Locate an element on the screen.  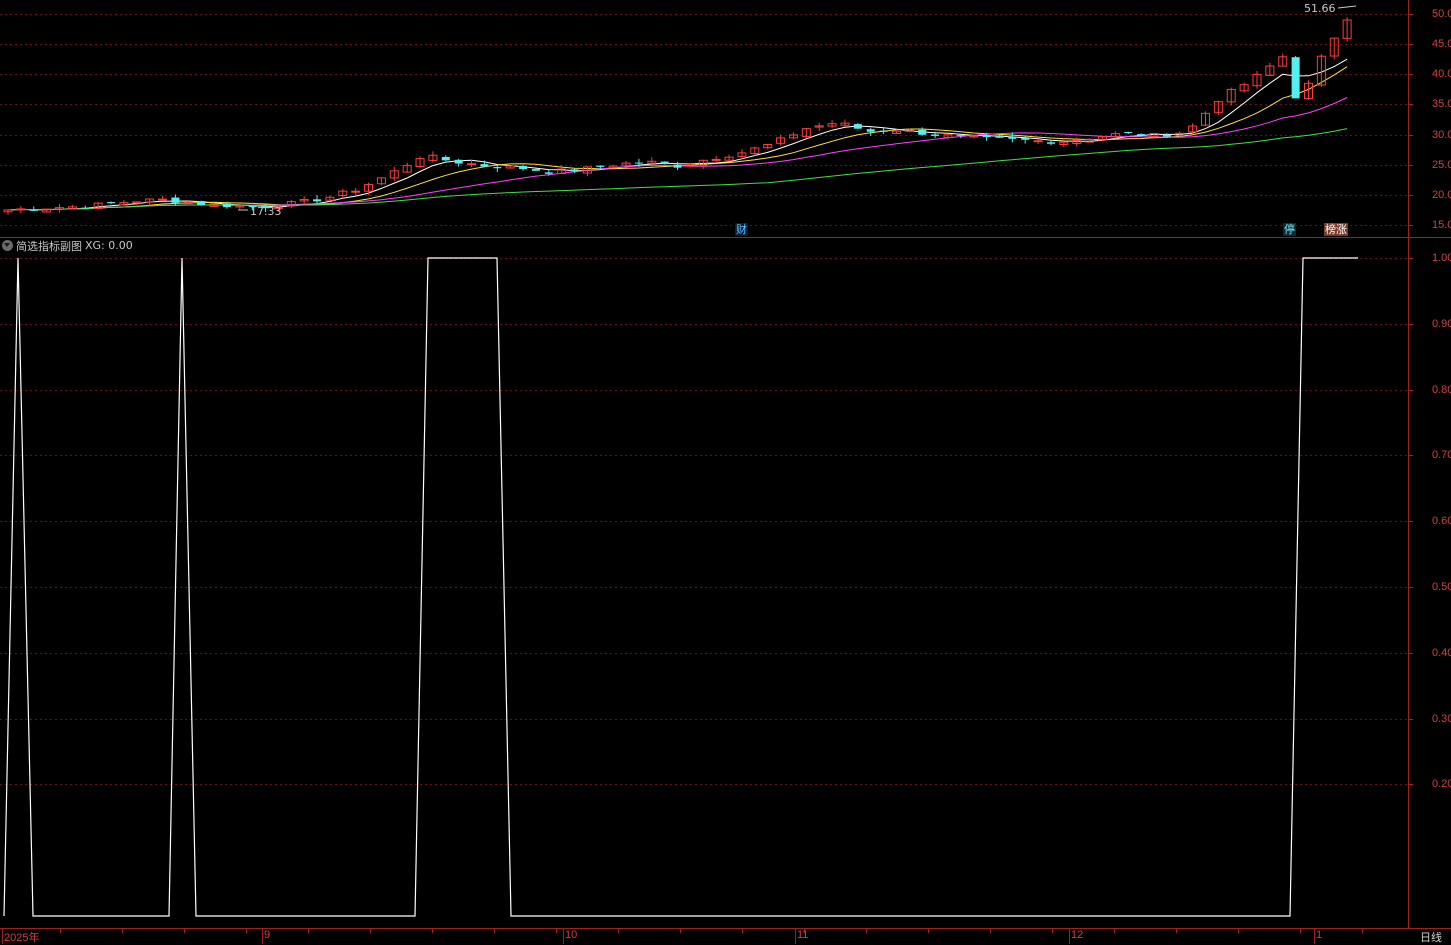
indicator-y-tick-label: 0.40 is located at coordinates (1441, 652).